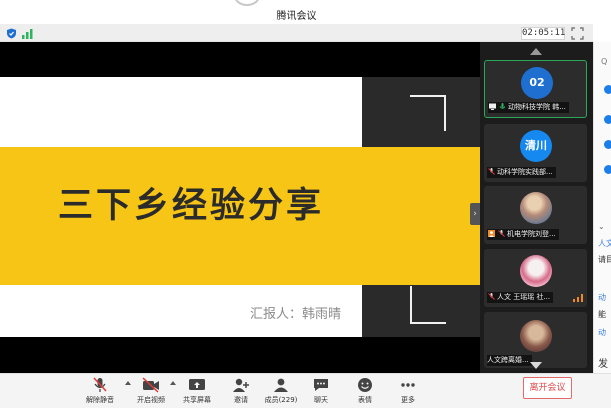 This screenshot has height=408, width=611. I want to click on audio-level-icon, so click(578, 298).